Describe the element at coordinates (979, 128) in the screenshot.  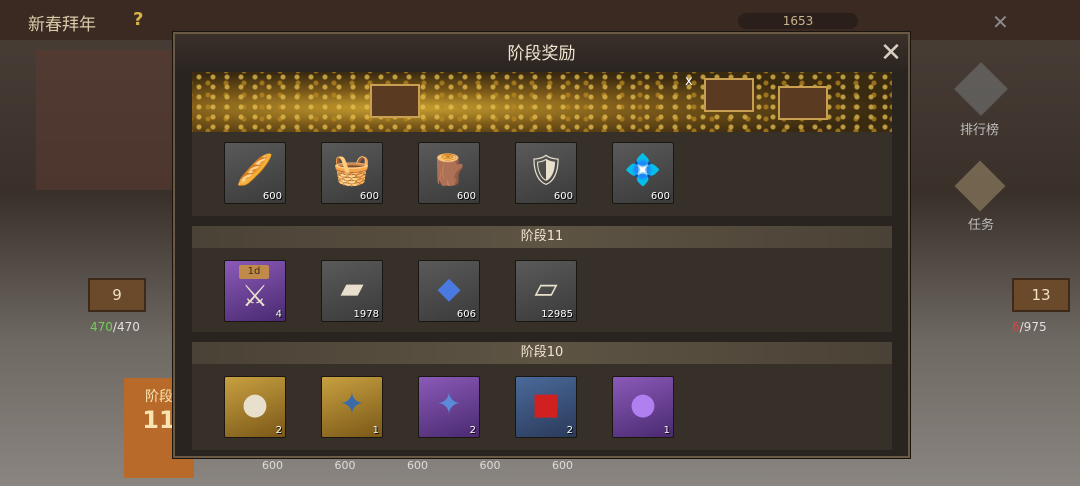
I see `leaderboard-label: 排行榜` at that location.